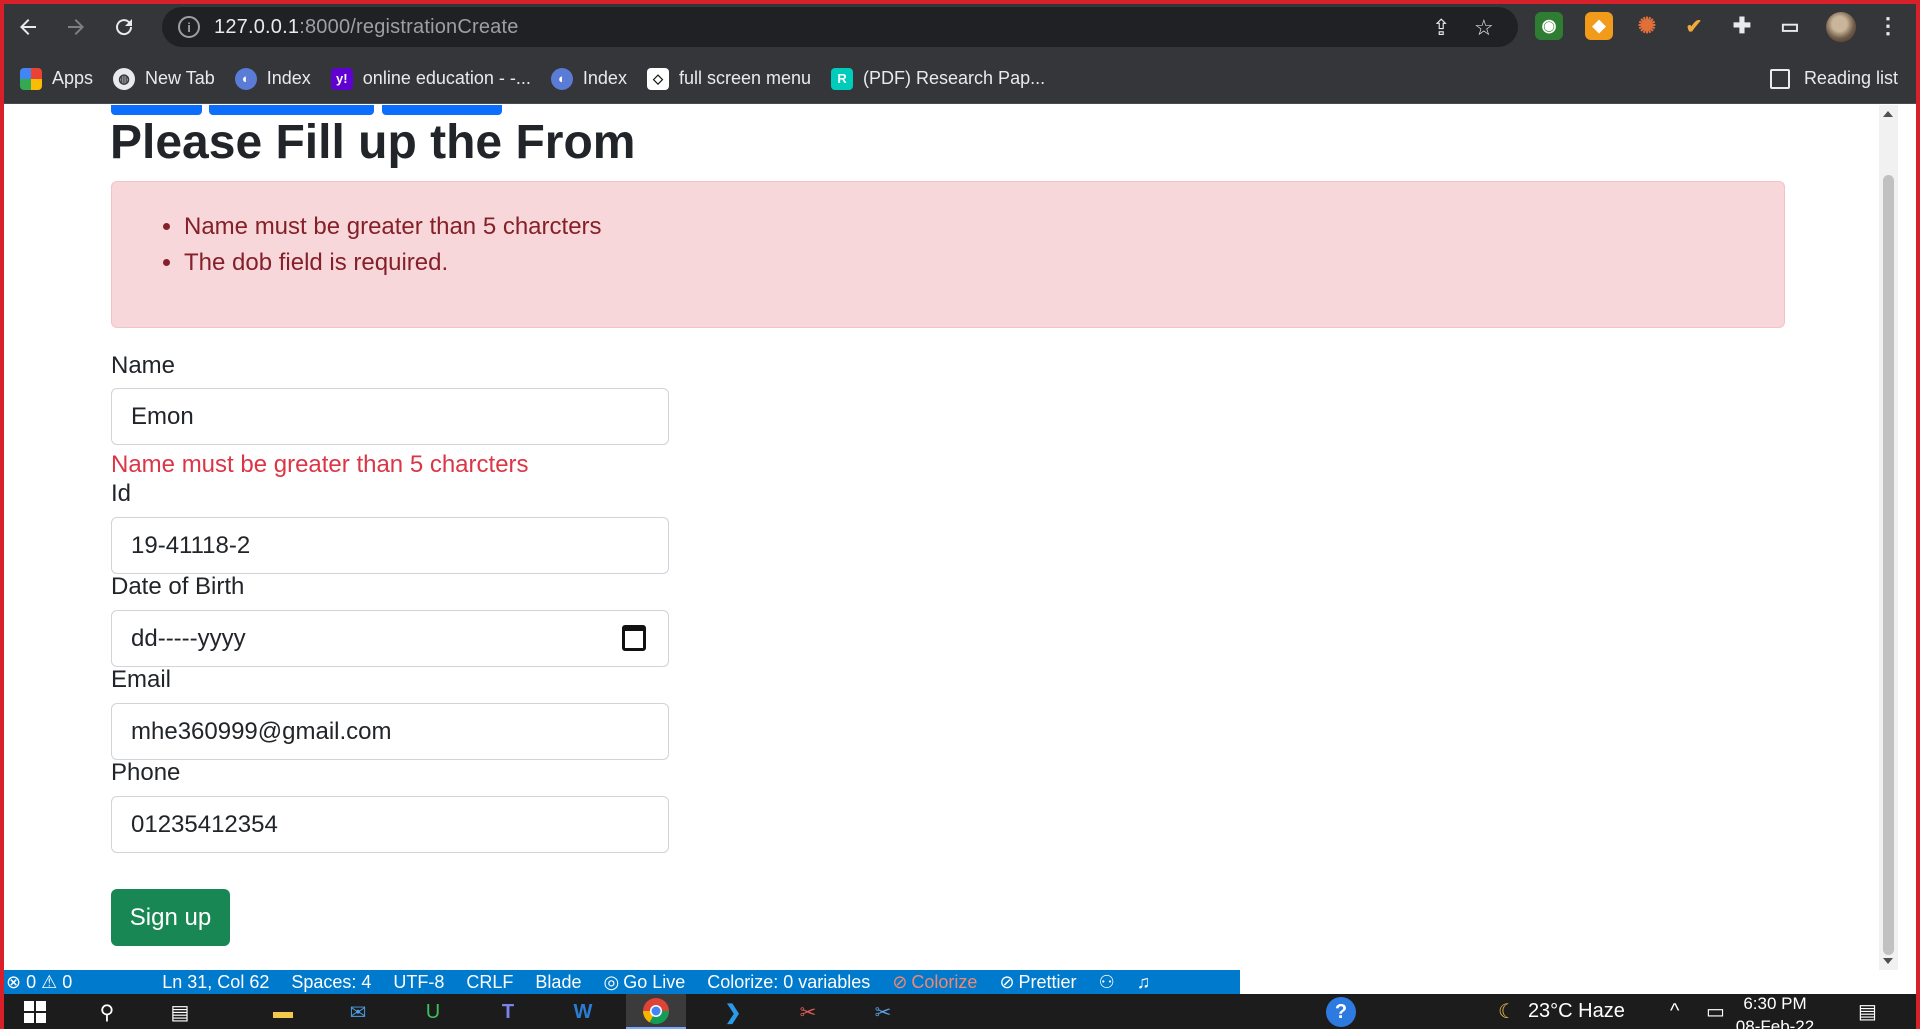 The height and width of the screenshot is (1029, 1920). I want to click on colorize-button: ⊘ Colorize, so click(934, 982).